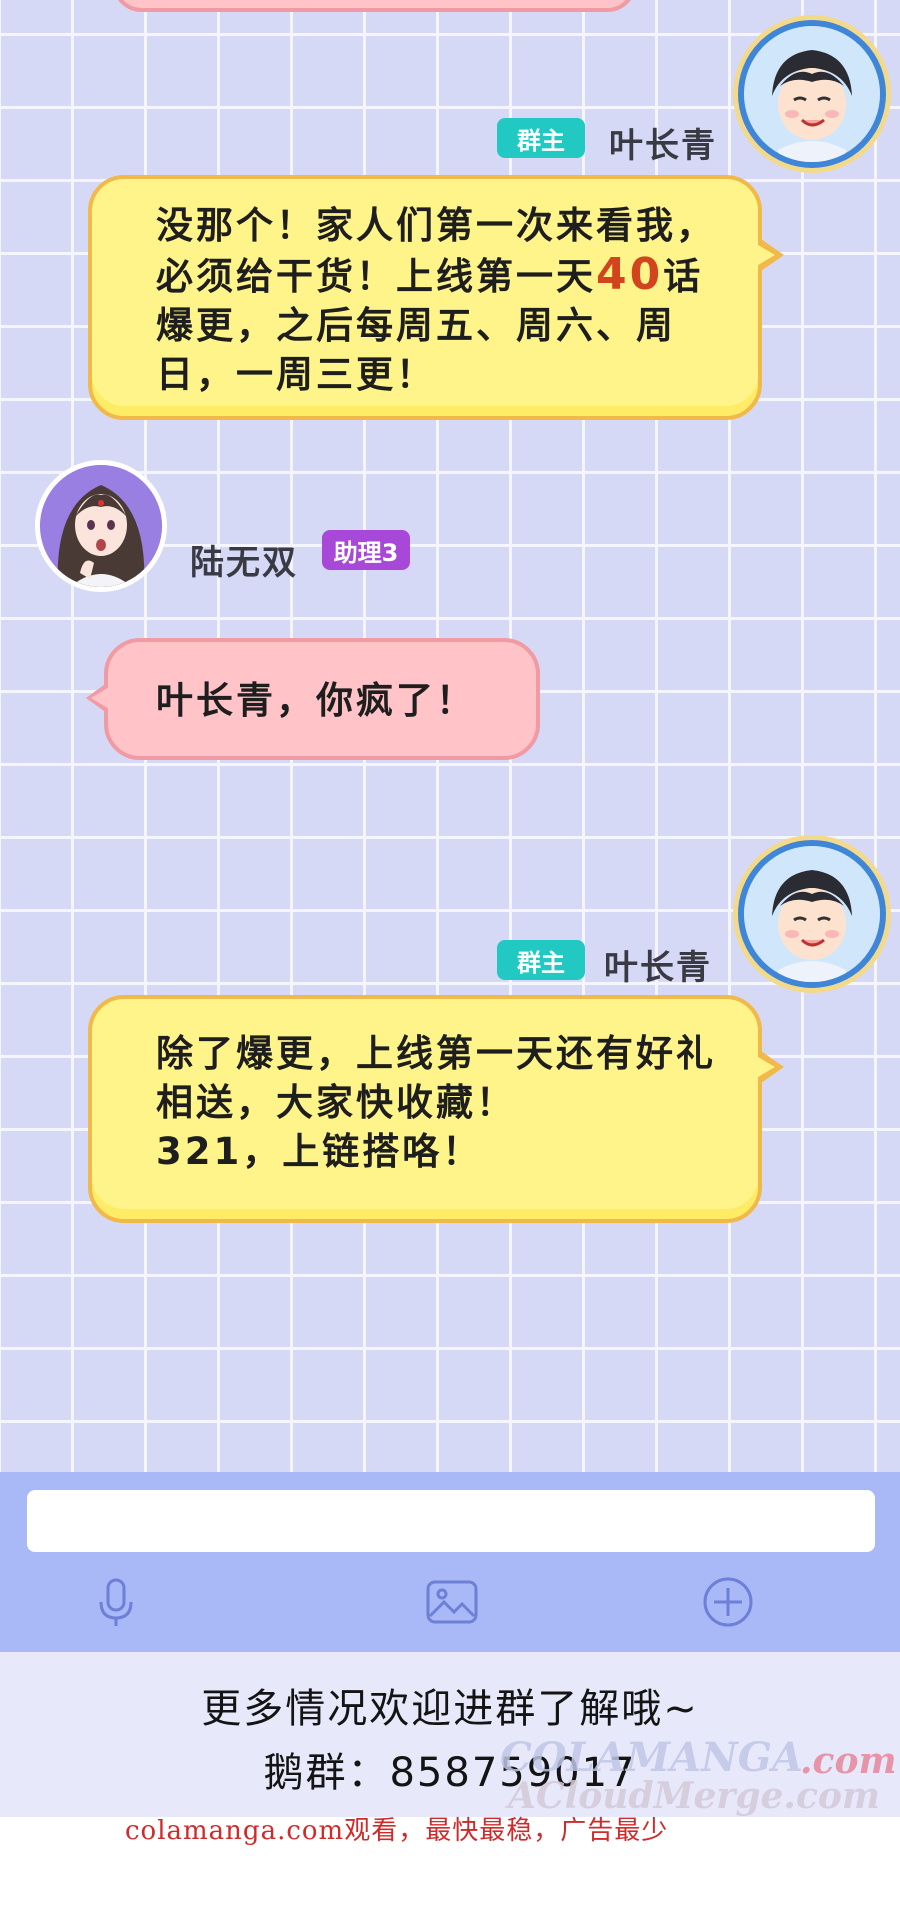 Image resolution: width=900 pixels, height=1913 pixels. Describe the element at coordinates (728, 1602) in the screenshot. I see `plus-icon` at that location.